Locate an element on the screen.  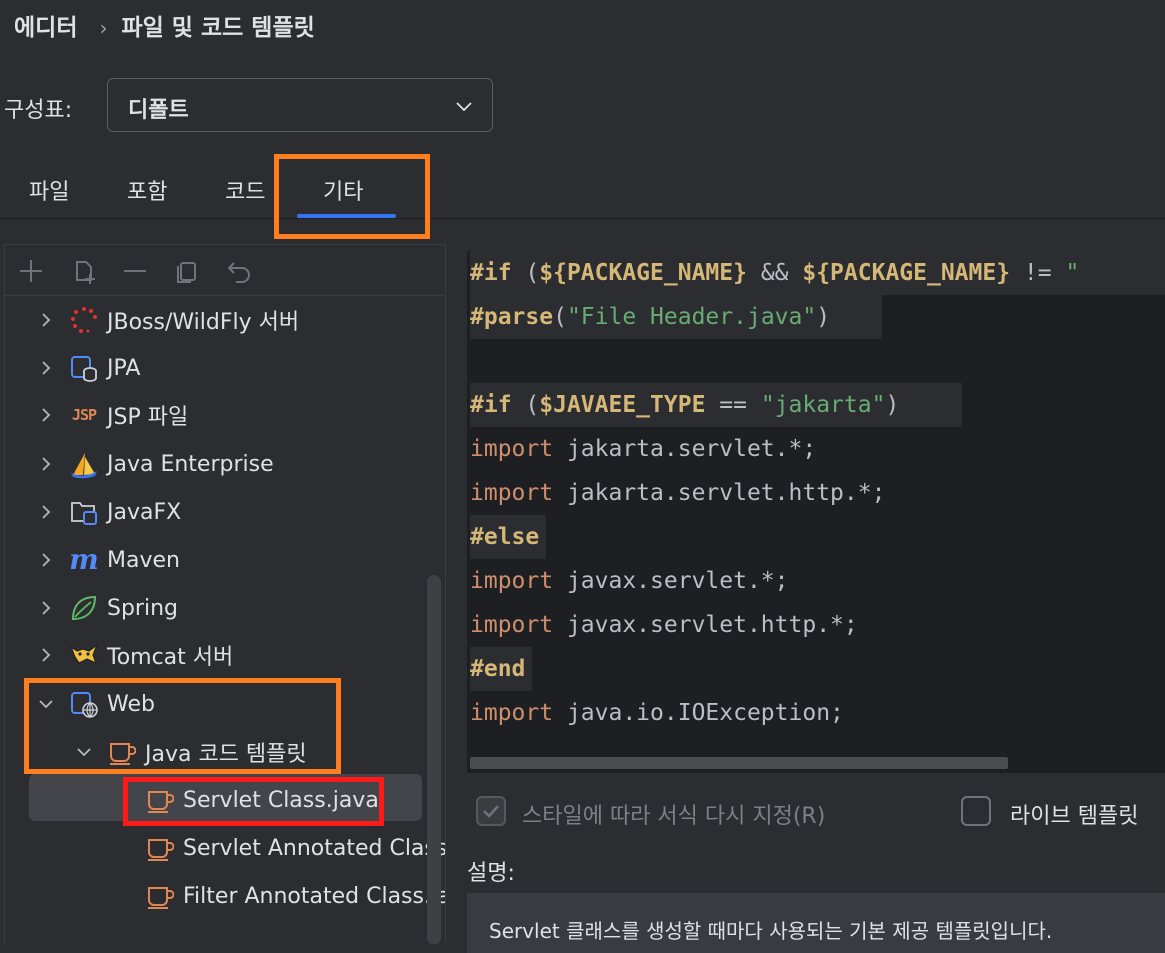
tree-item-jsp: JSP JSP 파일 is located at coordinates (111, 415).